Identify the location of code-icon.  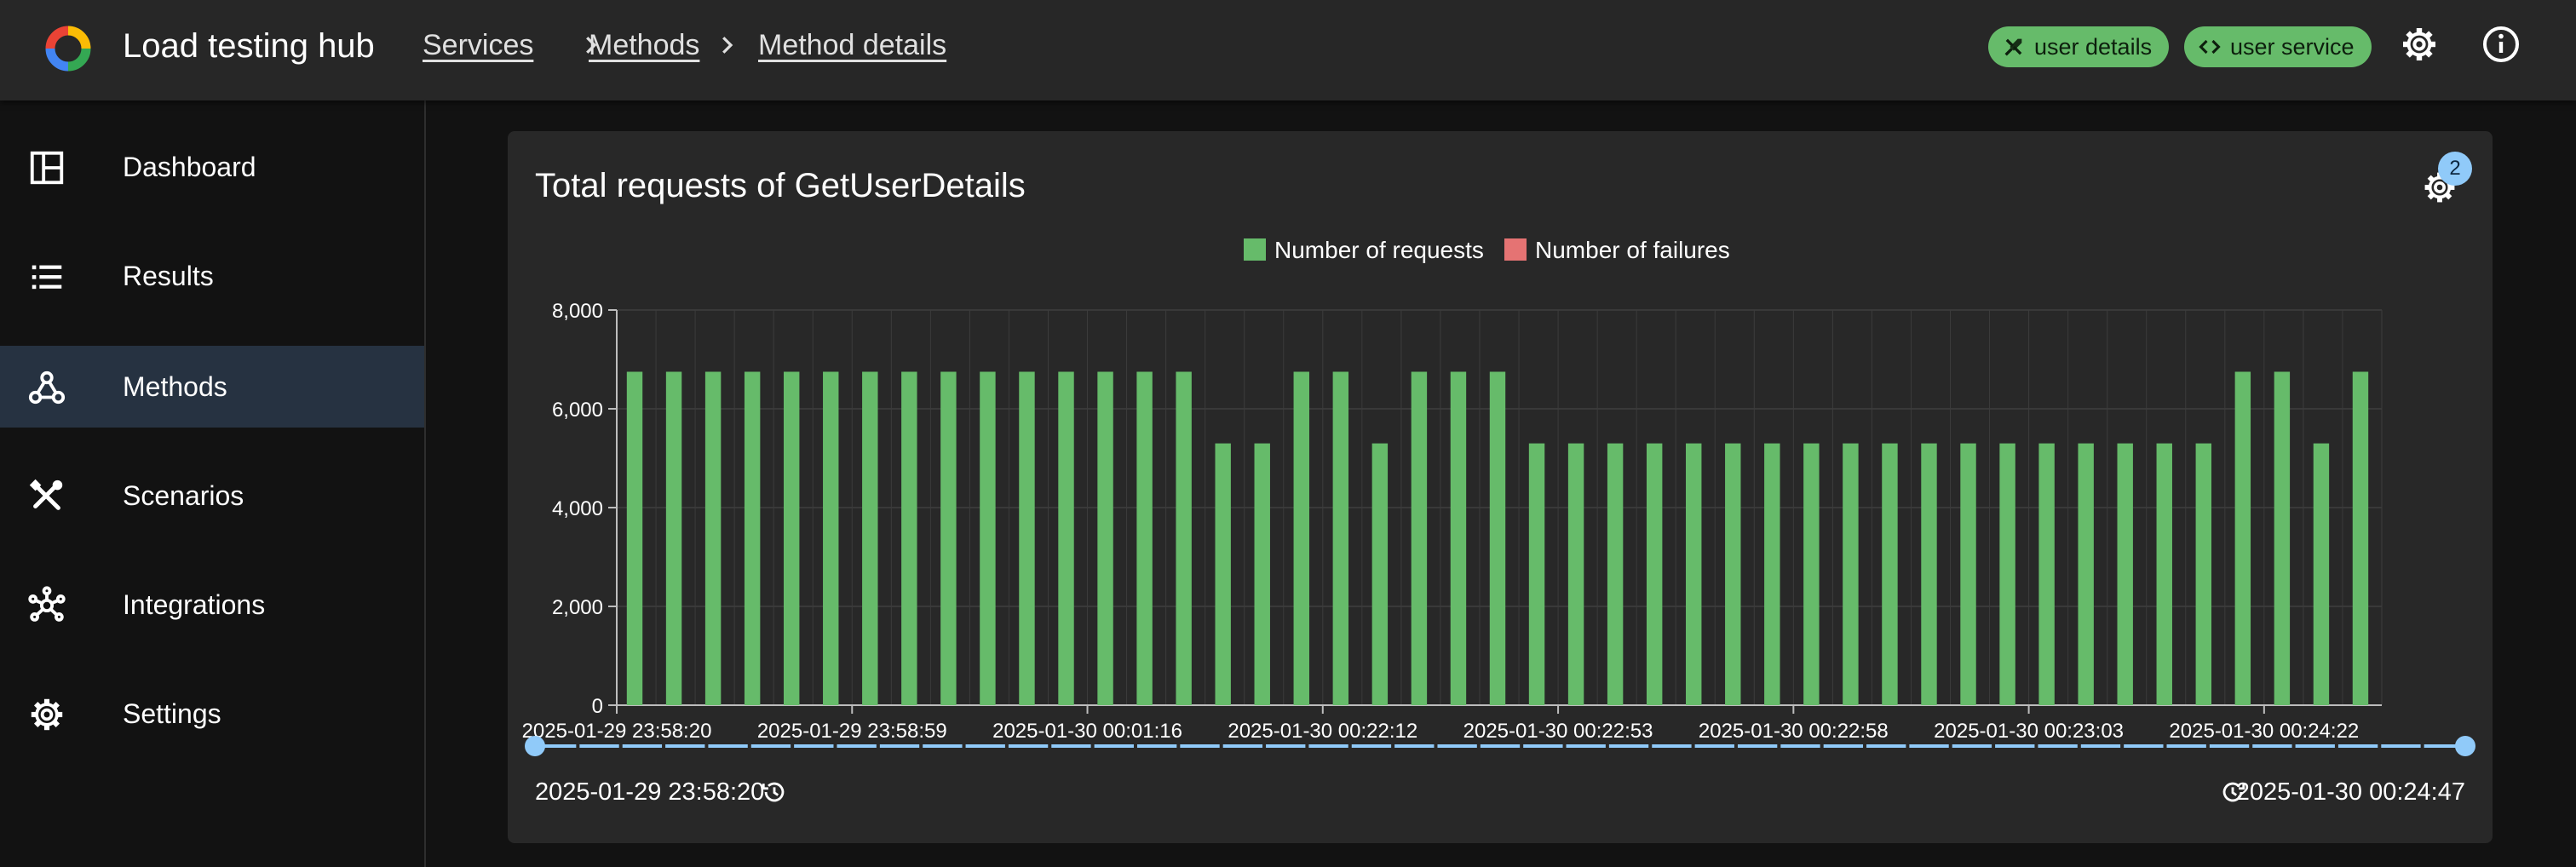
(2210, 47).